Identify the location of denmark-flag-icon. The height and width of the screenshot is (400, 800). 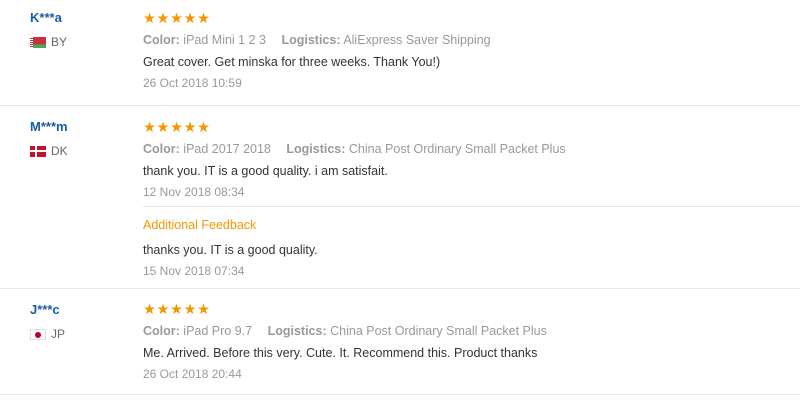
(38, 151).